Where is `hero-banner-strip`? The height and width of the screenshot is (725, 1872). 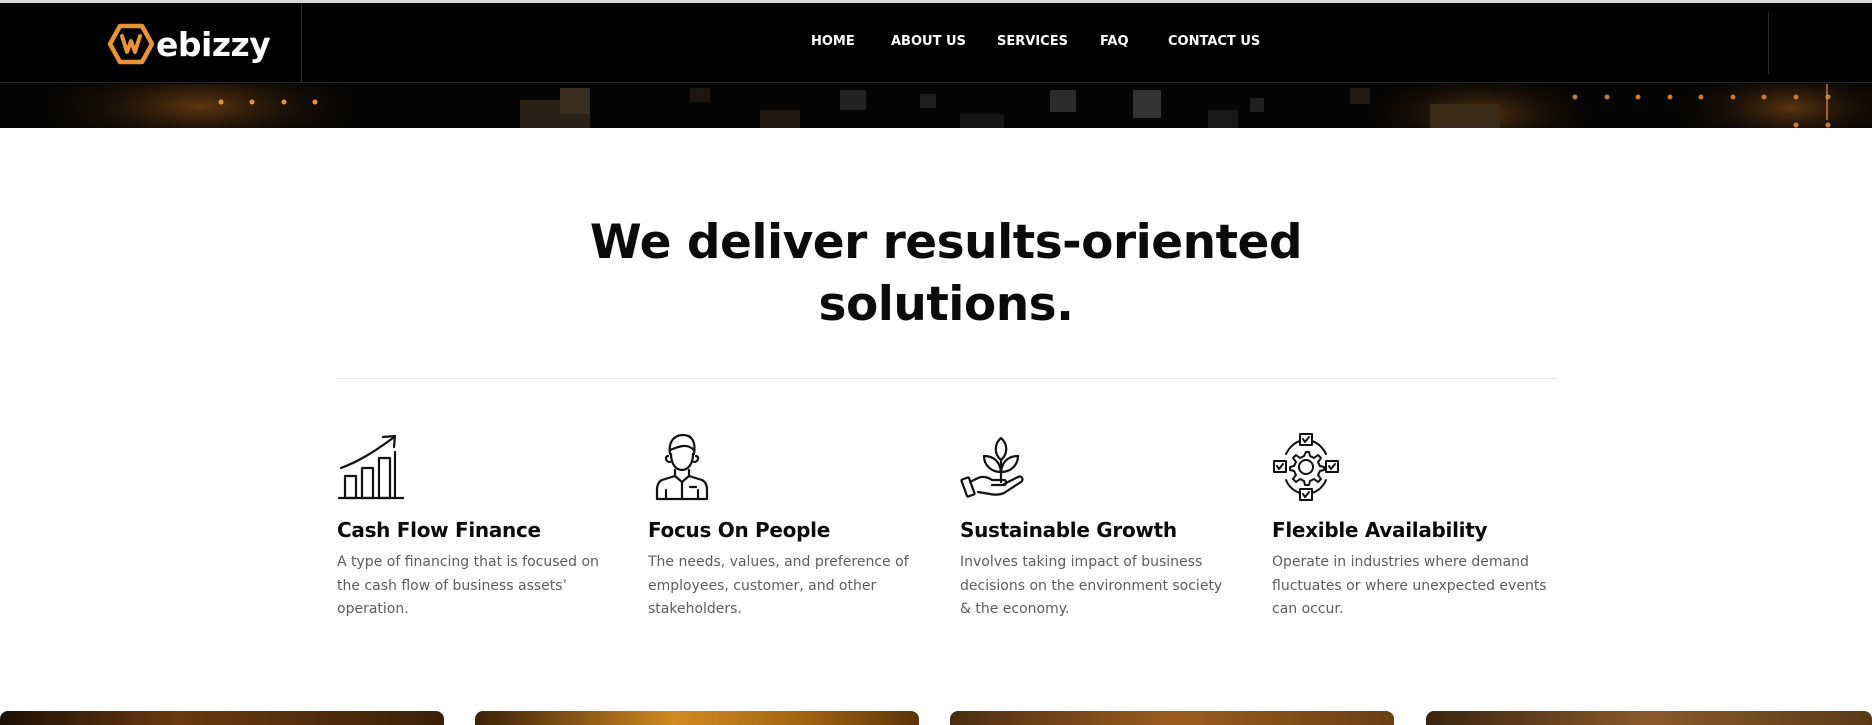
hero-banner-strip is located at coordinates (936, 106).